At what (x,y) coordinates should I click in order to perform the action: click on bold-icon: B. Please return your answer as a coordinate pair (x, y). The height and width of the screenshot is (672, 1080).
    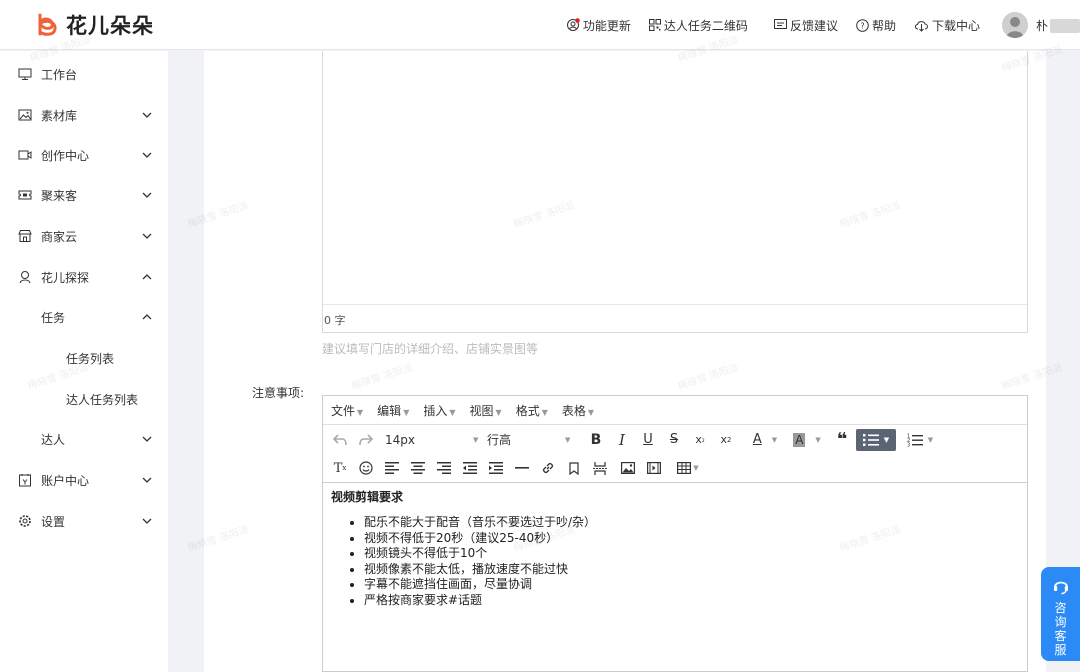
    Looking at the image, I should click on (596, 440).